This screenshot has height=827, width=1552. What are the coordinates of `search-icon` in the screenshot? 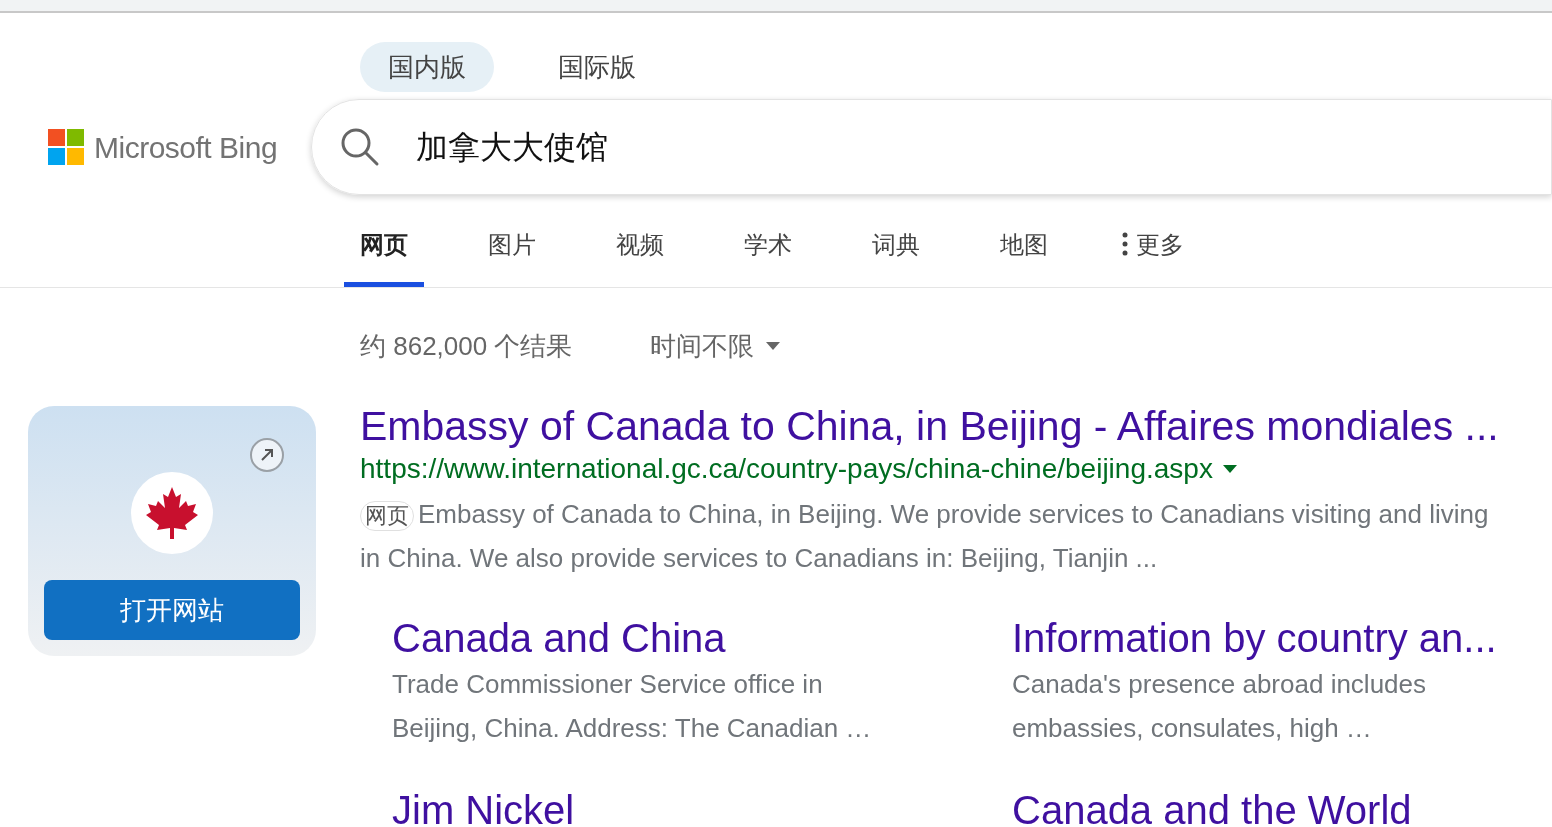 It's located at (360, 147).